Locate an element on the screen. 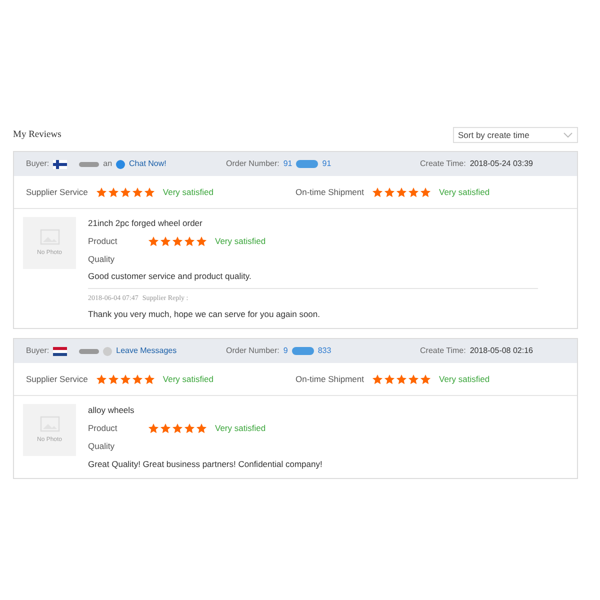 The width and height of the screenshot is (600, 600). order-number: 833 is located at coordinates (325, 351).